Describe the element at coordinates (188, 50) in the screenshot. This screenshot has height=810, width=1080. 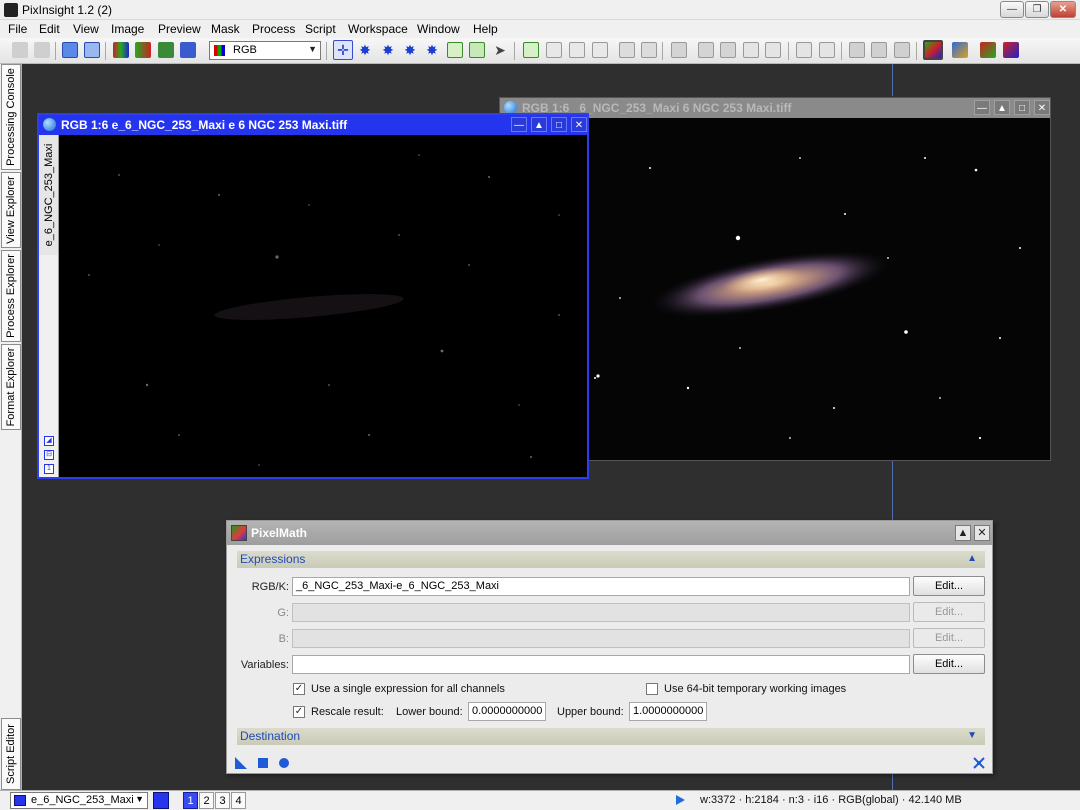
I see `channel-blue-icon` at that location.